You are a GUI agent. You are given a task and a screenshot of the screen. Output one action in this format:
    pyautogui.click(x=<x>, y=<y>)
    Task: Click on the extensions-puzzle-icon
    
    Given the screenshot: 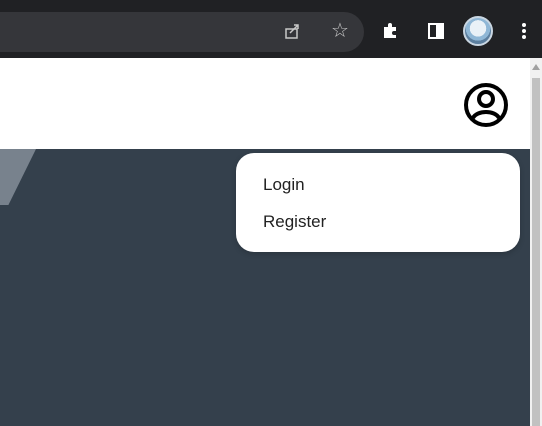 What is the action you would take?
    pyautogui.click(x=390, y=31)
    